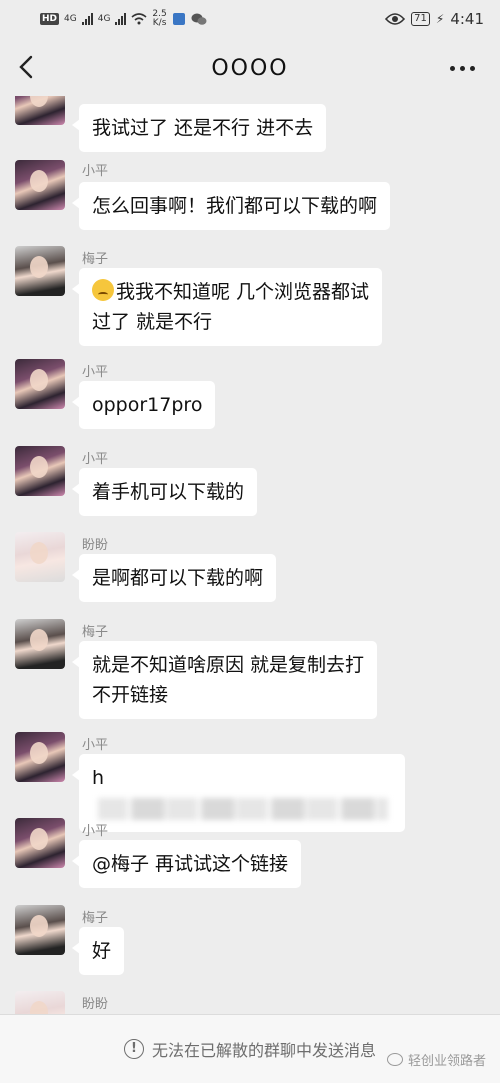  Describe the element at coordinates (243, 292) in the screenshot. I see `message-line: 我我不知道呢 几个浏览器都试` at that location.